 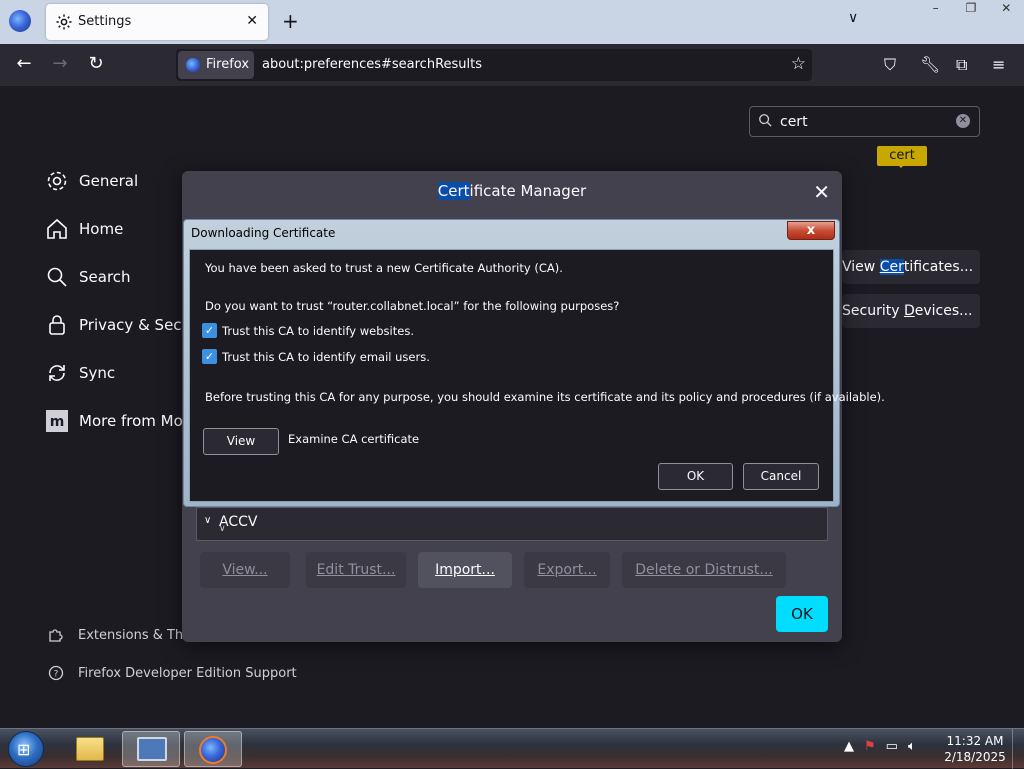 I want to click on trust-websites-checkbox: ✓, so click(x=209, y=330).